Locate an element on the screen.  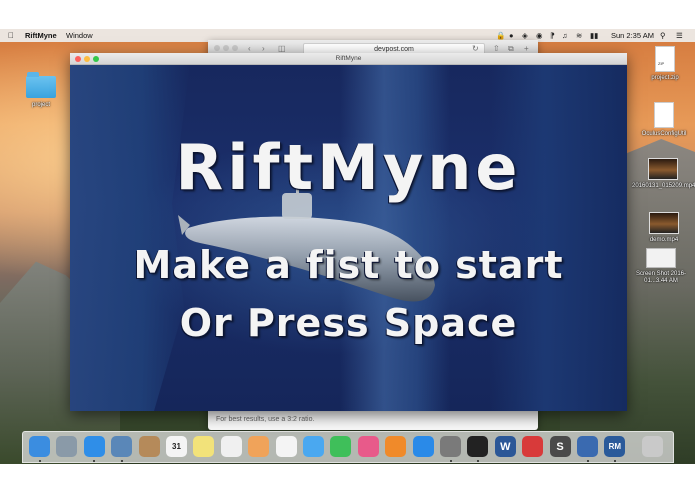
desktop-icon-label: demo.mp4 is located at coordinates (664, 240).